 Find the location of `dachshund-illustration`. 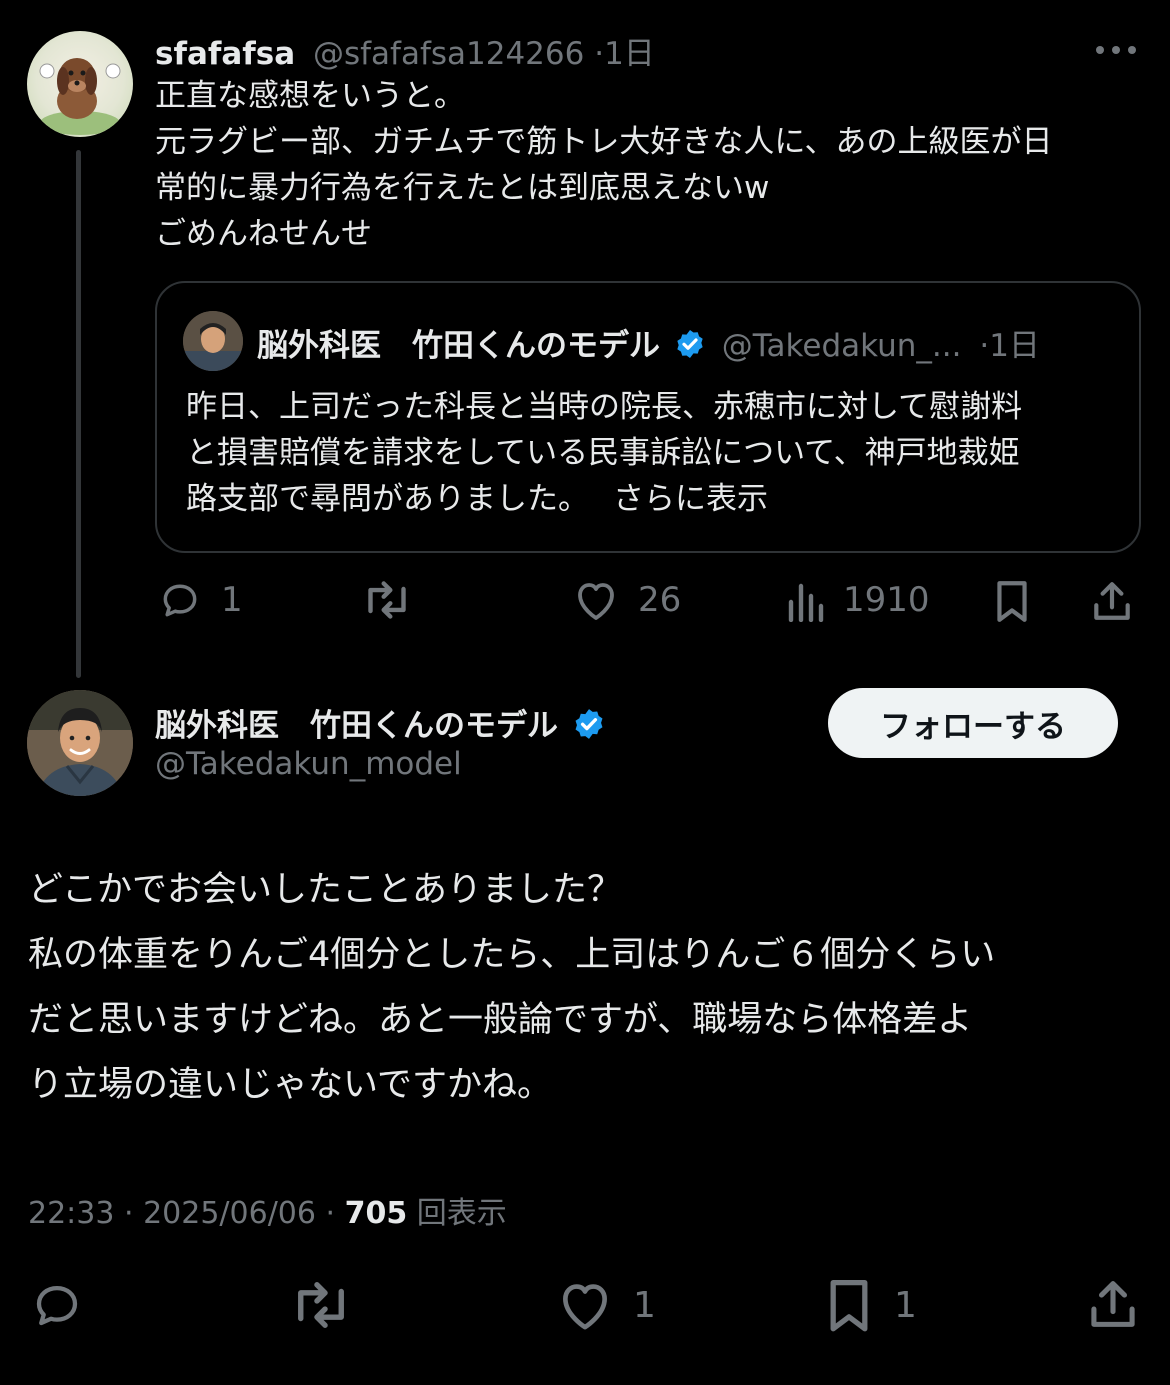

dachshund-illustration is located at coordinates (80, 96).